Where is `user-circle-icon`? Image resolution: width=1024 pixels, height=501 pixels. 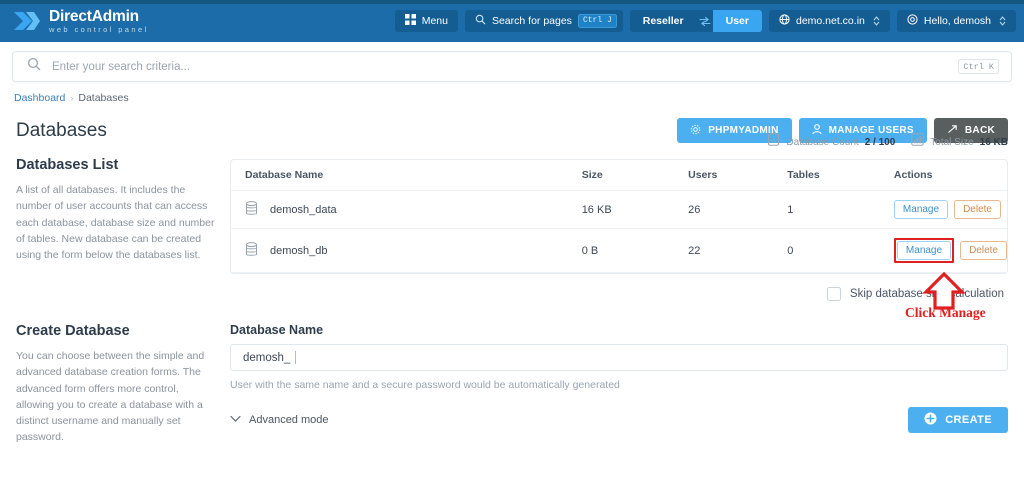 user-circle-icon is located at coordinates (912, 21).